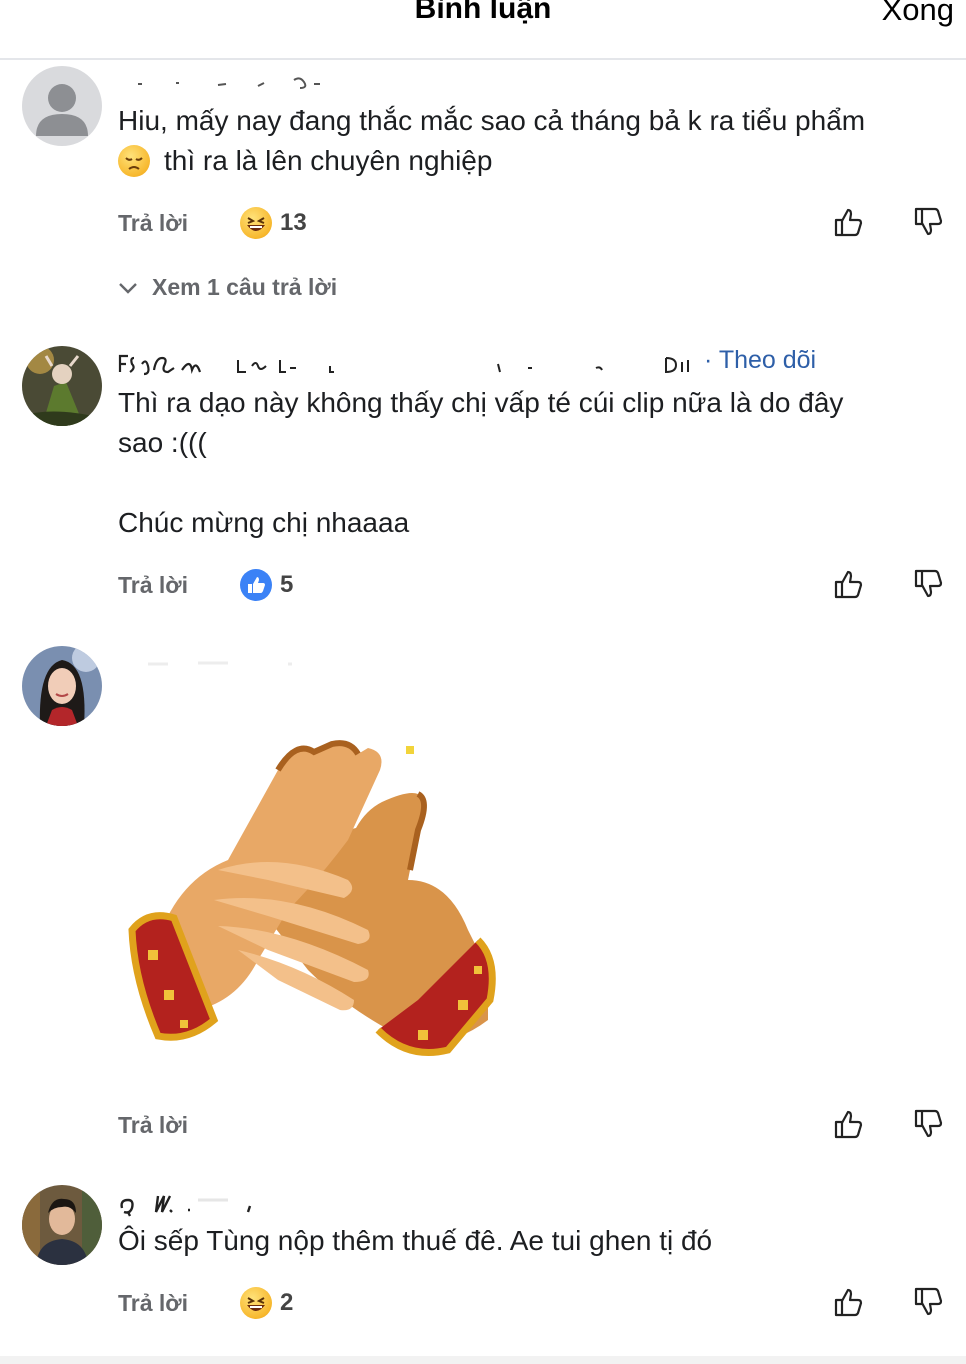 Image resolution: width=966 pixels, height=1364 pixels. I want to click on follow-button: · Theo dõi, so click(760, 360).